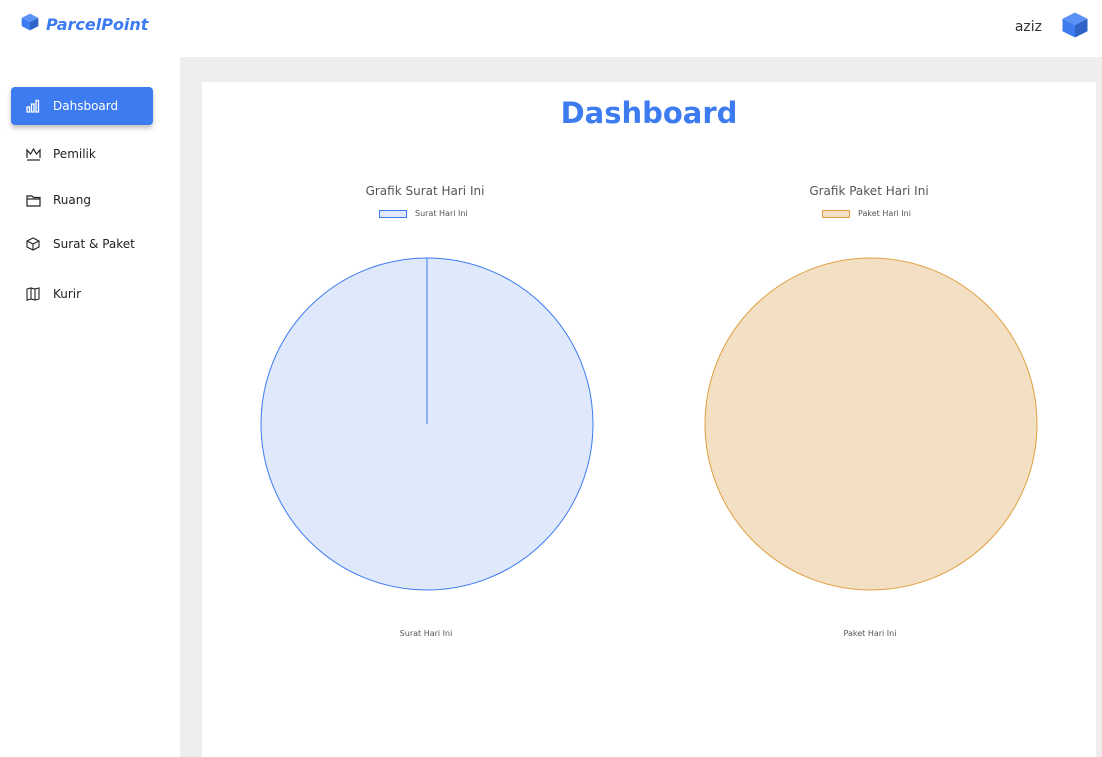 The image size is (1102, 757). I want to click on parcel-box-icon, so click(30, 24).